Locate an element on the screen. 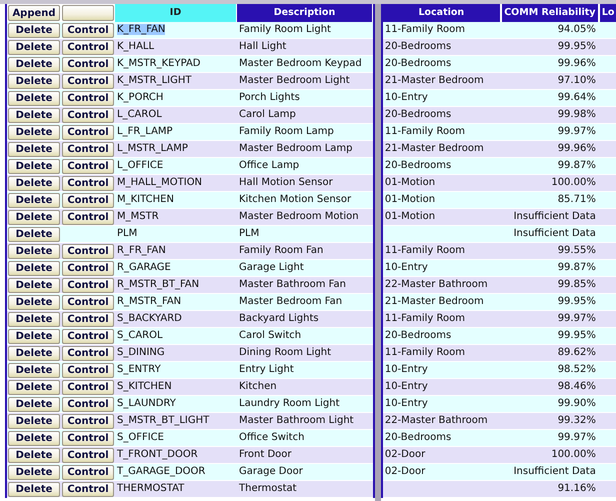 This screenshot has height=501, width=616. table-cell: S_DINING is located at coordinates (141, 352).